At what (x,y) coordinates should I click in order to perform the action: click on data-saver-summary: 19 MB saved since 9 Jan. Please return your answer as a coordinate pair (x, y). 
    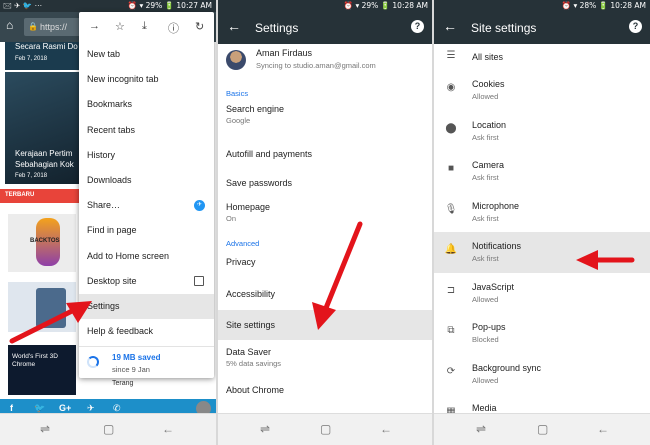
    Looking at the image, I should click on (146, 362).